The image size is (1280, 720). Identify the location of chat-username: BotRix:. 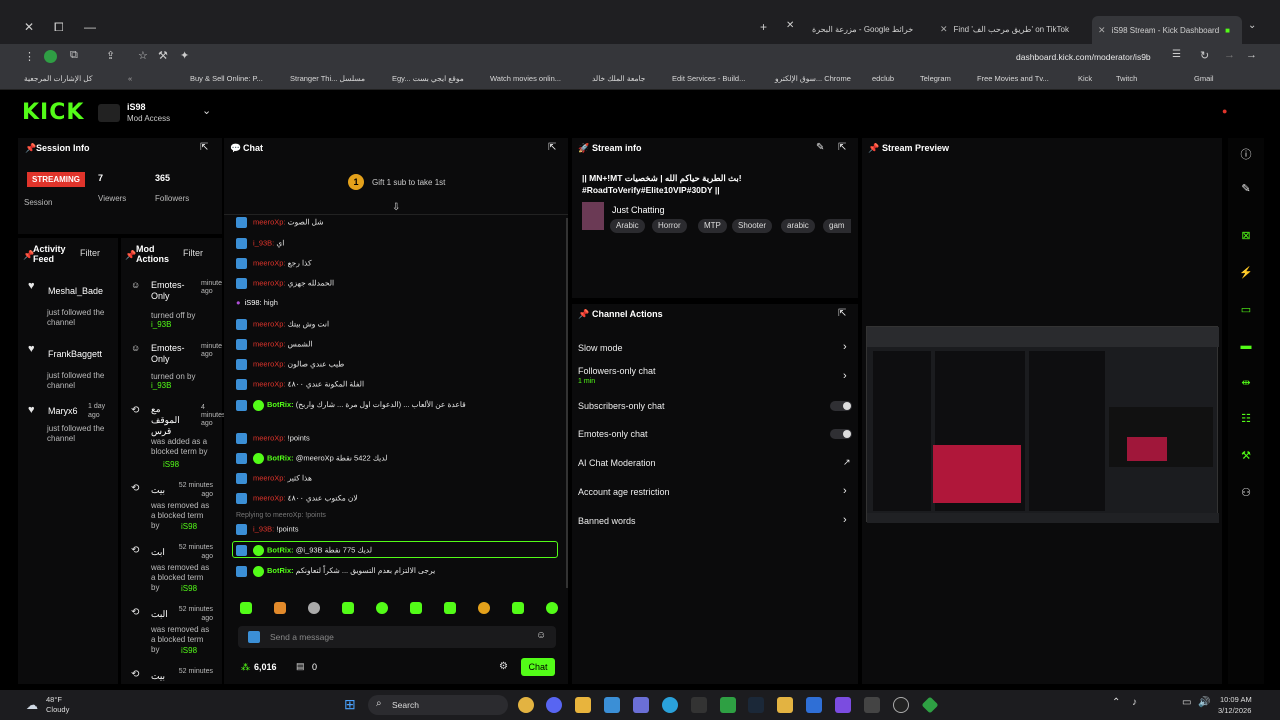
(280, 457).